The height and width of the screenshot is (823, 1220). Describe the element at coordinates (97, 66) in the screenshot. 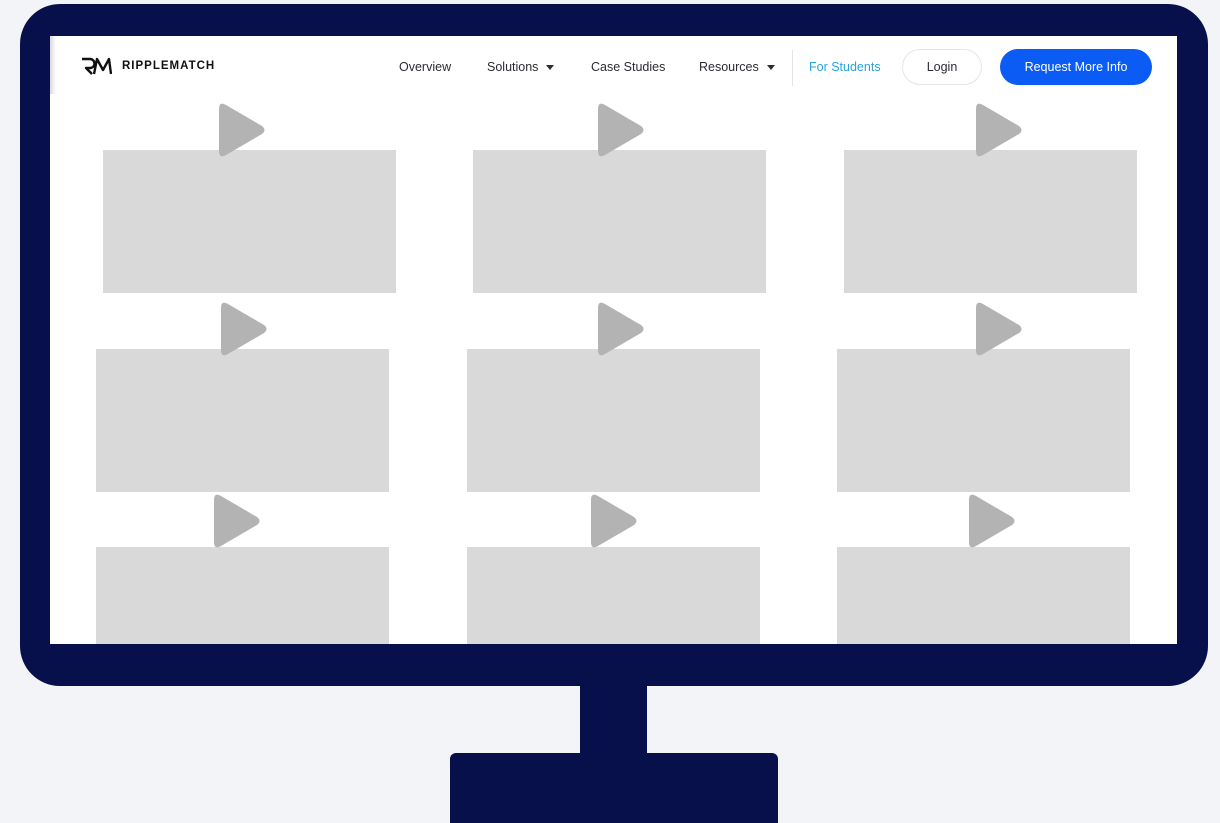

I see `rm-logo-icon` at that location.